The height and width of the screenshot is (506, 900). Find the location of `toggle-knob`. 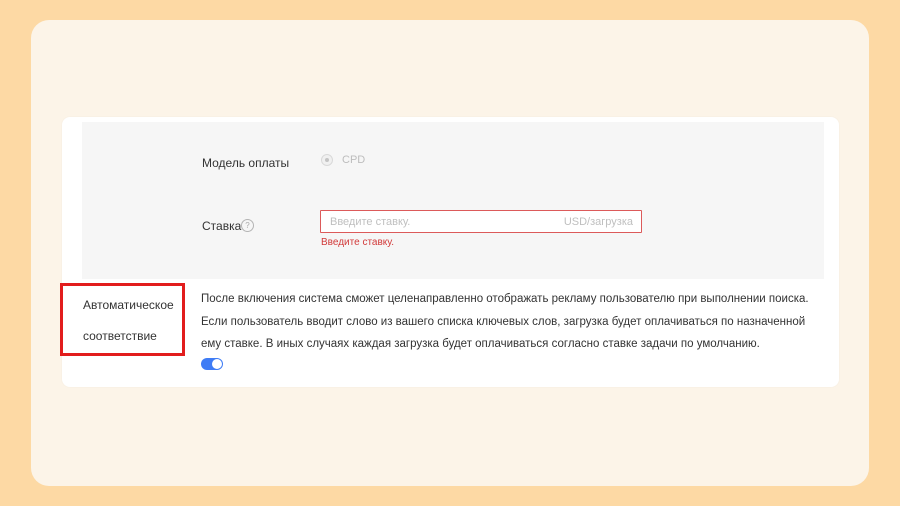

toggle-knob is located at coordinates (217, 364).